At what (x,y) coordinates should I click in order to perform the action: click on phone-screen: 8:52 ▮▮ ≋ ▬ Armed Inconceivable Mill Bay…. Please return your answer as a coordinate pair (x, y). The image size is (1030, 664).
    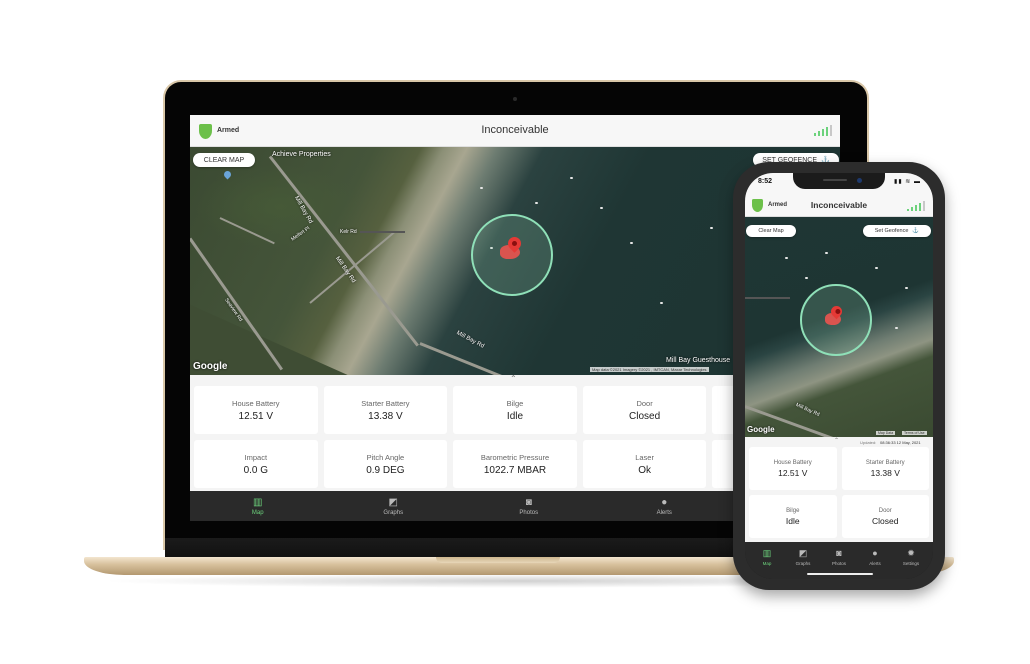
    Looking at the image, I should click on (839, 376).